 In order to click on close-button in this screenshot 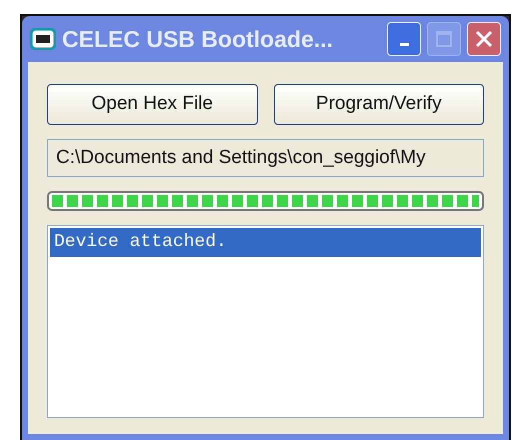, I will do `click(484, 39)`.